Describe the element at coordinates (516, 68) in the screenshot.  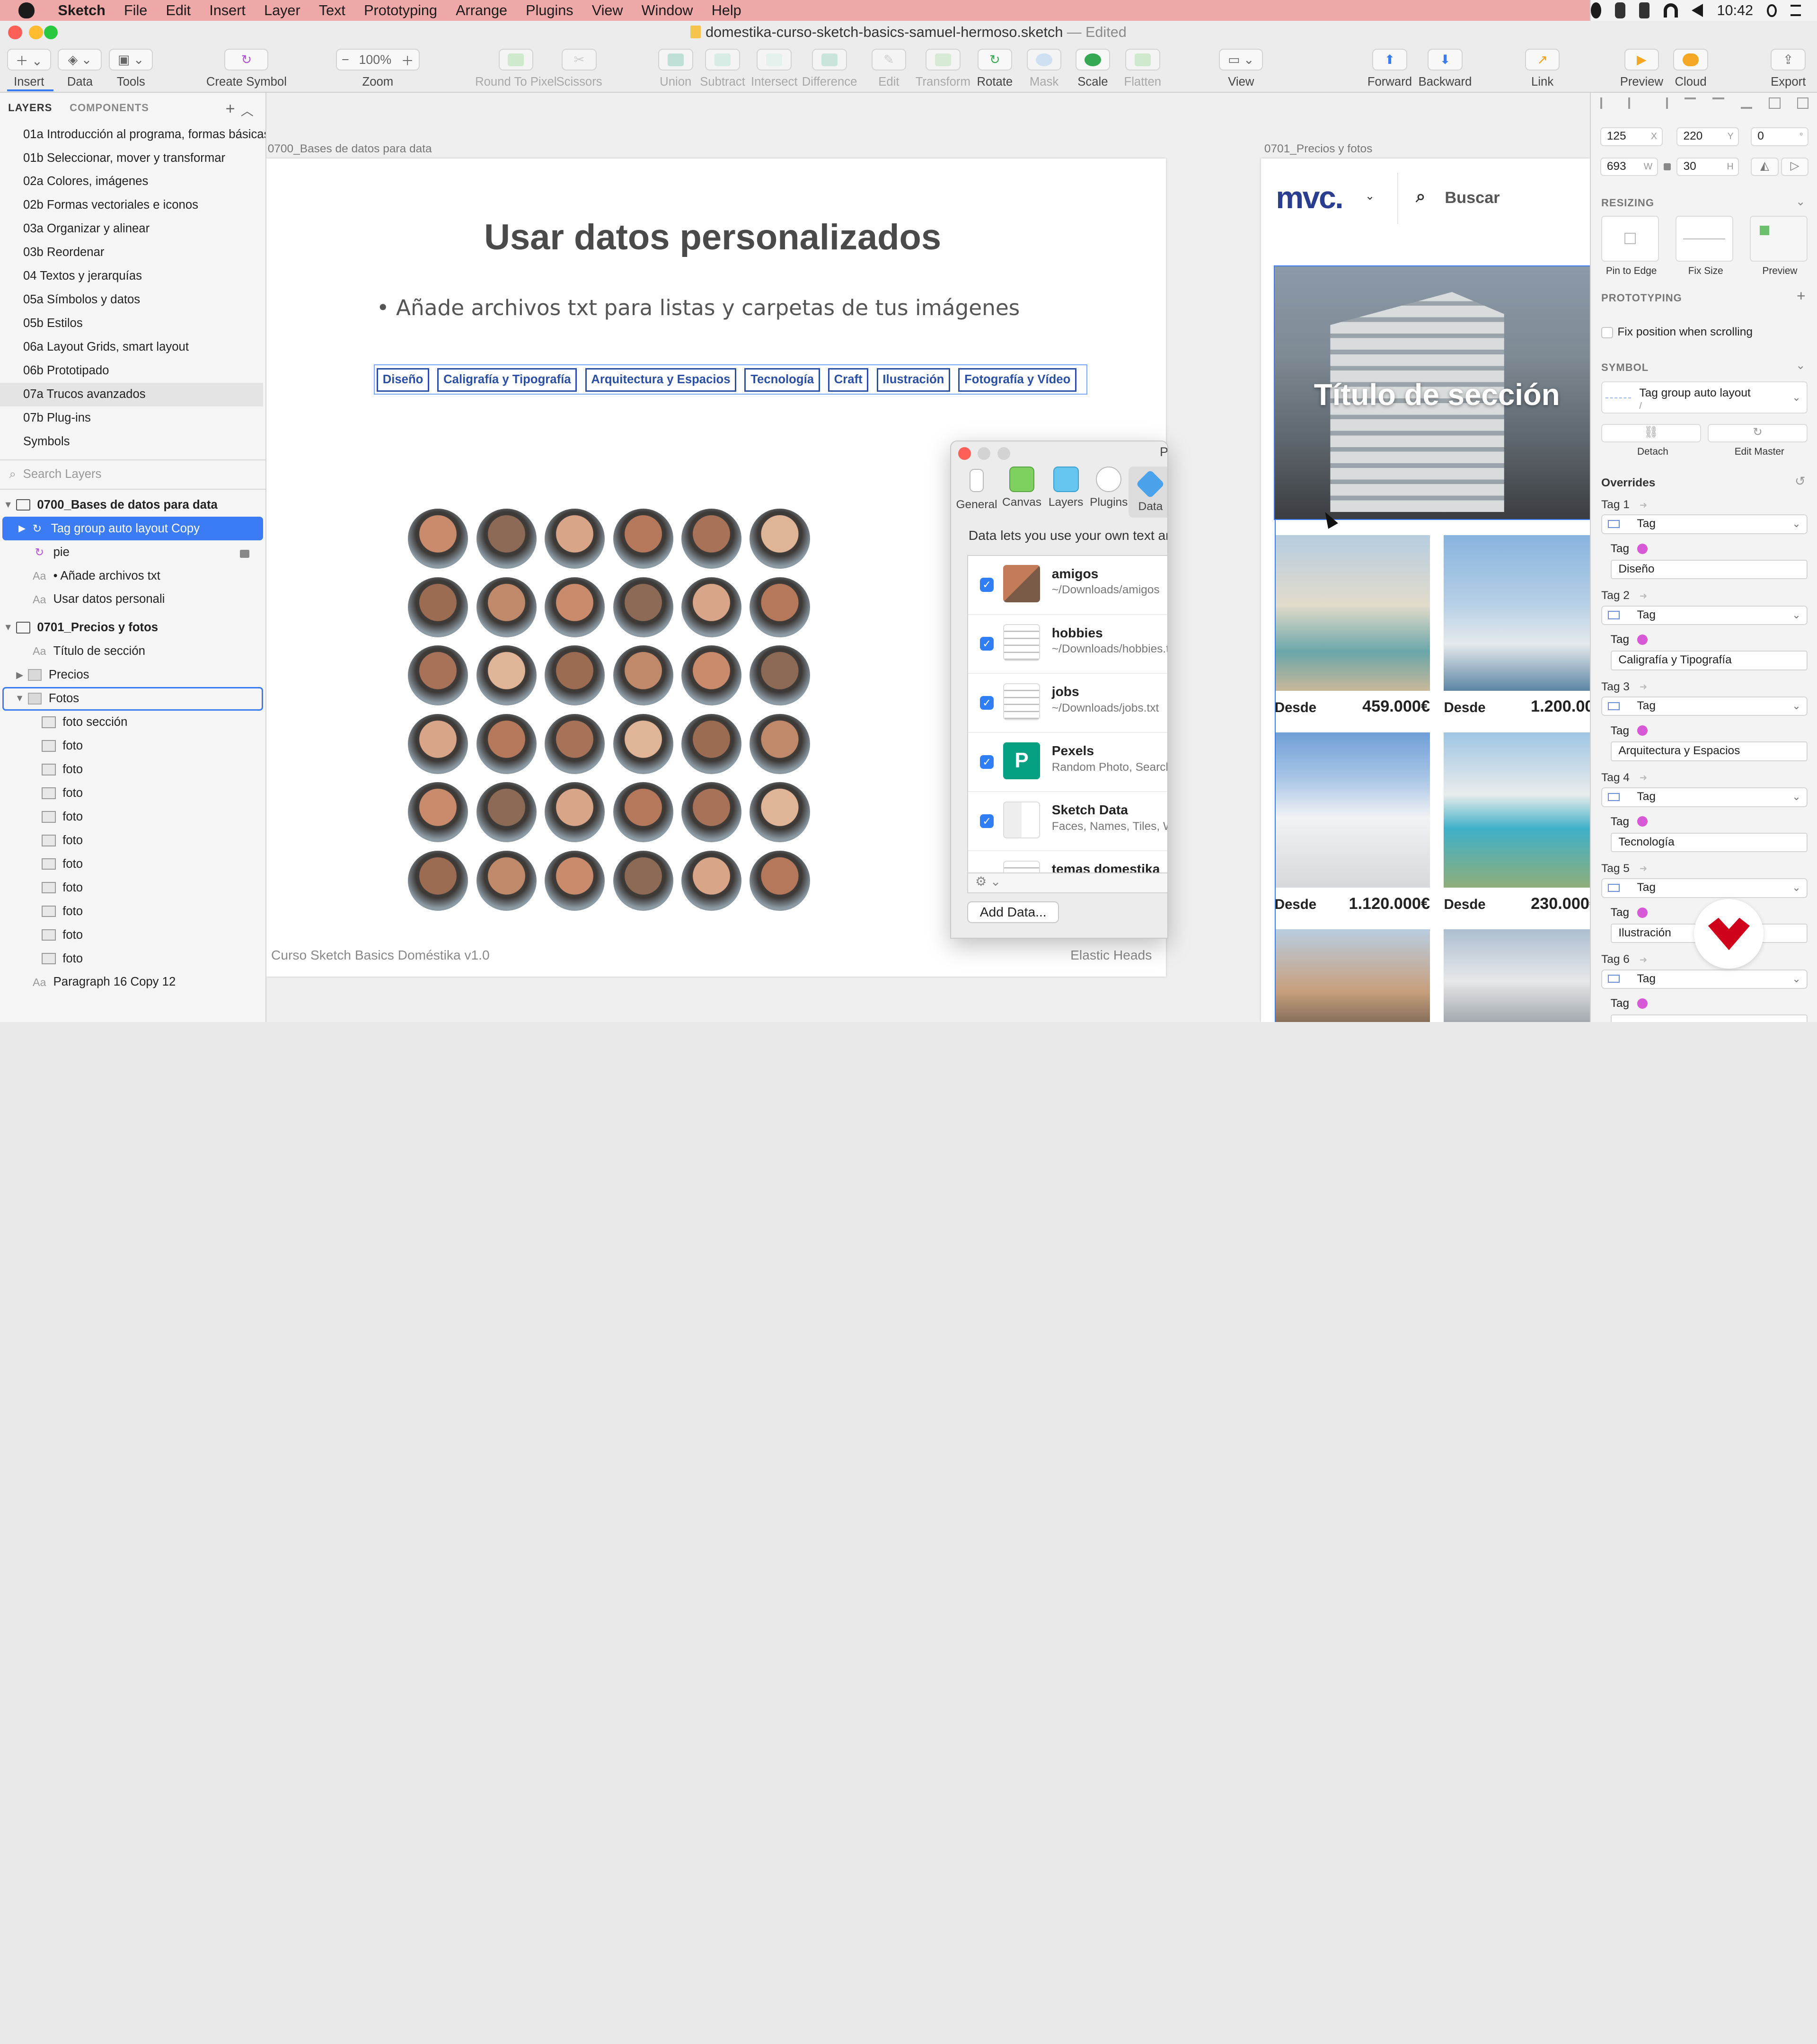
I see `round-to-pixel-tool: Round To Pixel` at that location.